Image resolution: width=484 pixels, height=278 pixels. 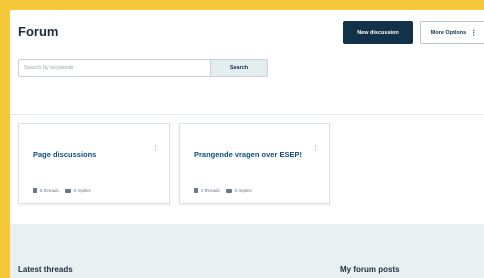 What do you see at coordinates (62, 190) in the screenshot?
I see `card-stats: 5 threads 0 replies` at bounding box center [62, 190].